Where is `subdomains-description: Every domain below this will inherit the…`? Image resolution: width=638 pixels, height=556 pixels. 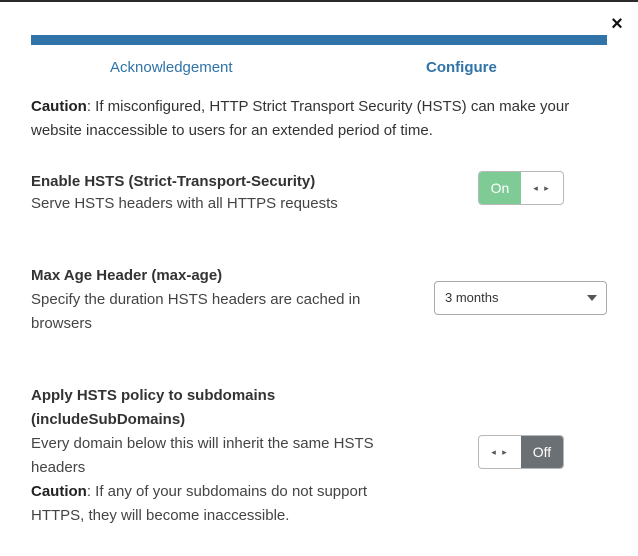 subdomains-description: Every domain below this will inherit the… is located at coordinates (202, 455).